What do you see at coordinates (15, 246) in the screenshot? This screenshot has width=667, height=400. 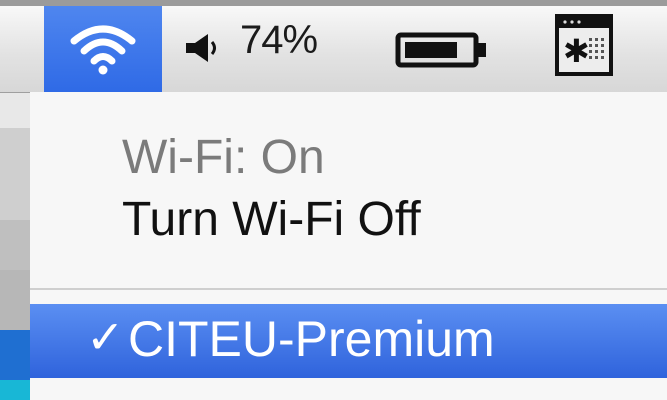 I see `background-window-edge` at bounding box center [15, 246].